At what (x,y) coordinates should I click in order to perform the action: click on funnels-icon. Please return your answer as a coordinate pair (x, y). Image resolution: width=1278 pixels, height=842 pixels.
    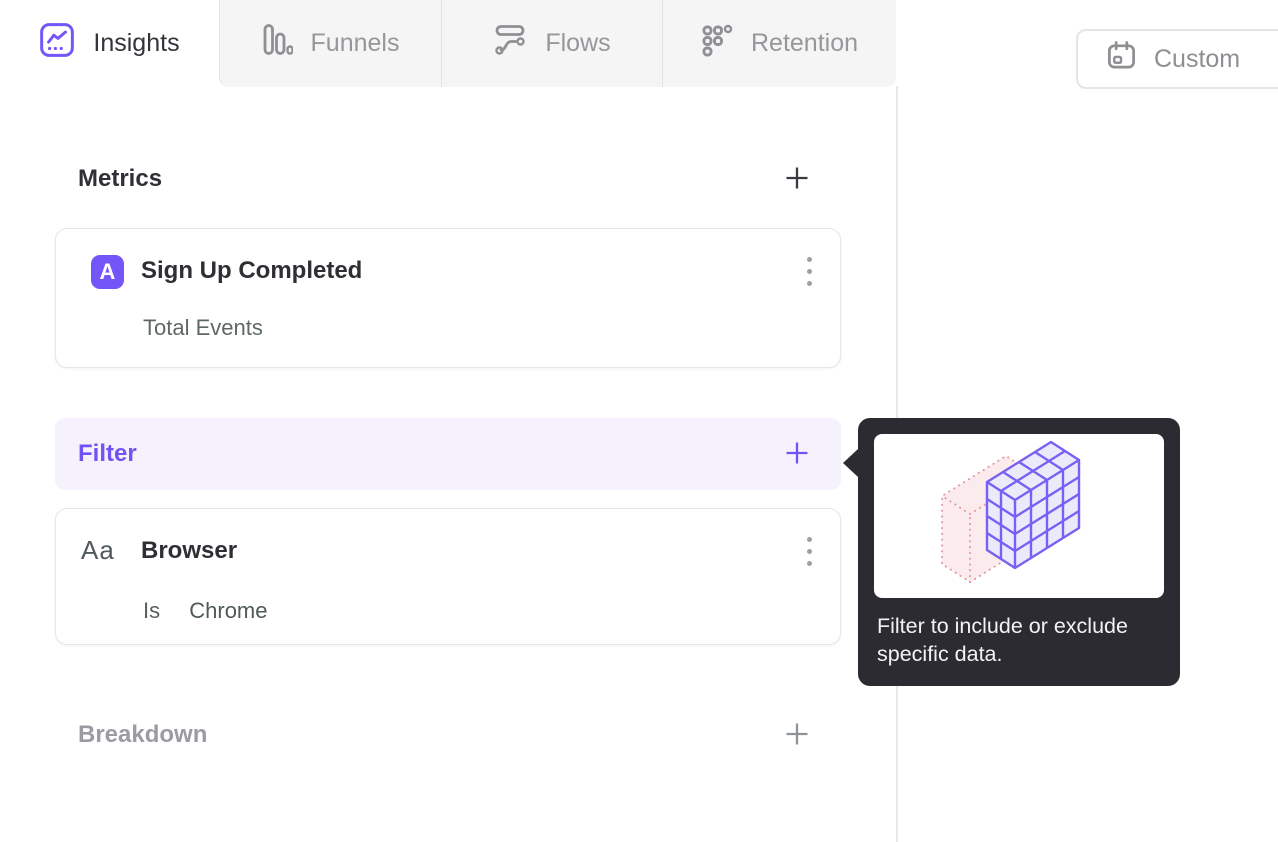
    Looking at the image, I should click on (278, 43).